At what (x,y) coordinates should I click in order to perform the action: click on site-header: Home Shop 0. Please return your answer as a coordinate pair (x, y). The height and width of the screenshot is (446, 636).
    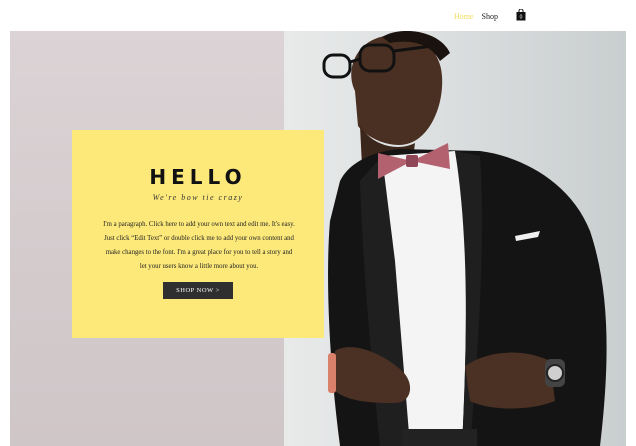
    Looking at the image, I should click on (318, 15).